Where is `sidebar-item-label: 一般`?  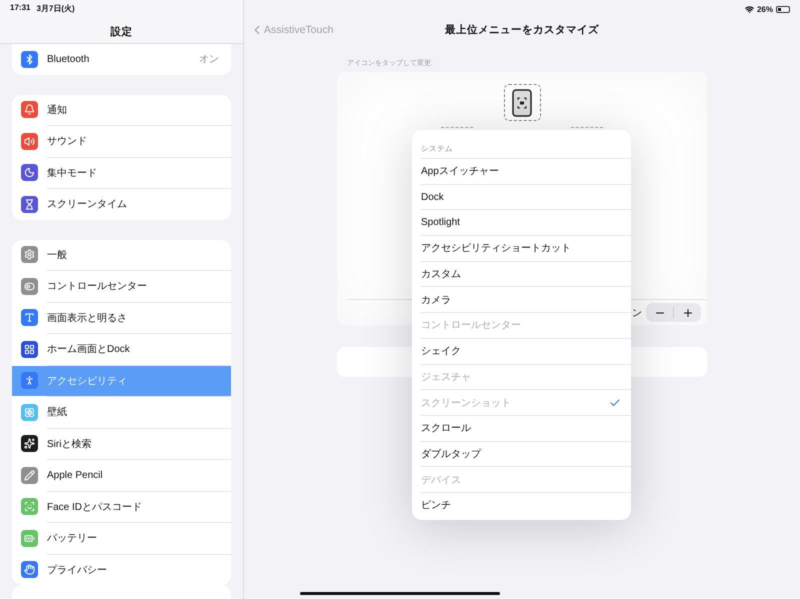 sidebar-item-label: 一般 is located at coordinates (57, 255).